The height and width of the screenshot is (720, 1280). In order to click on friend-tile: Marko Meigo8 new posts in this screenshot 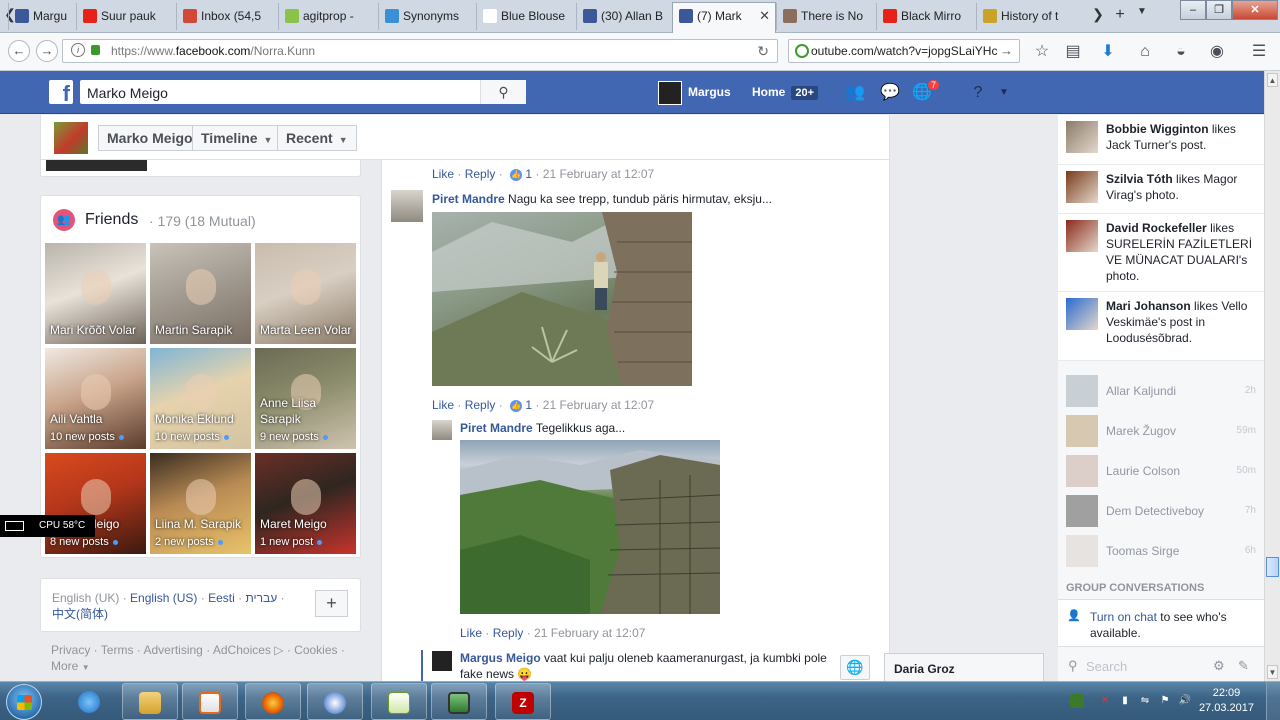, I will do `click(95, 503)`.